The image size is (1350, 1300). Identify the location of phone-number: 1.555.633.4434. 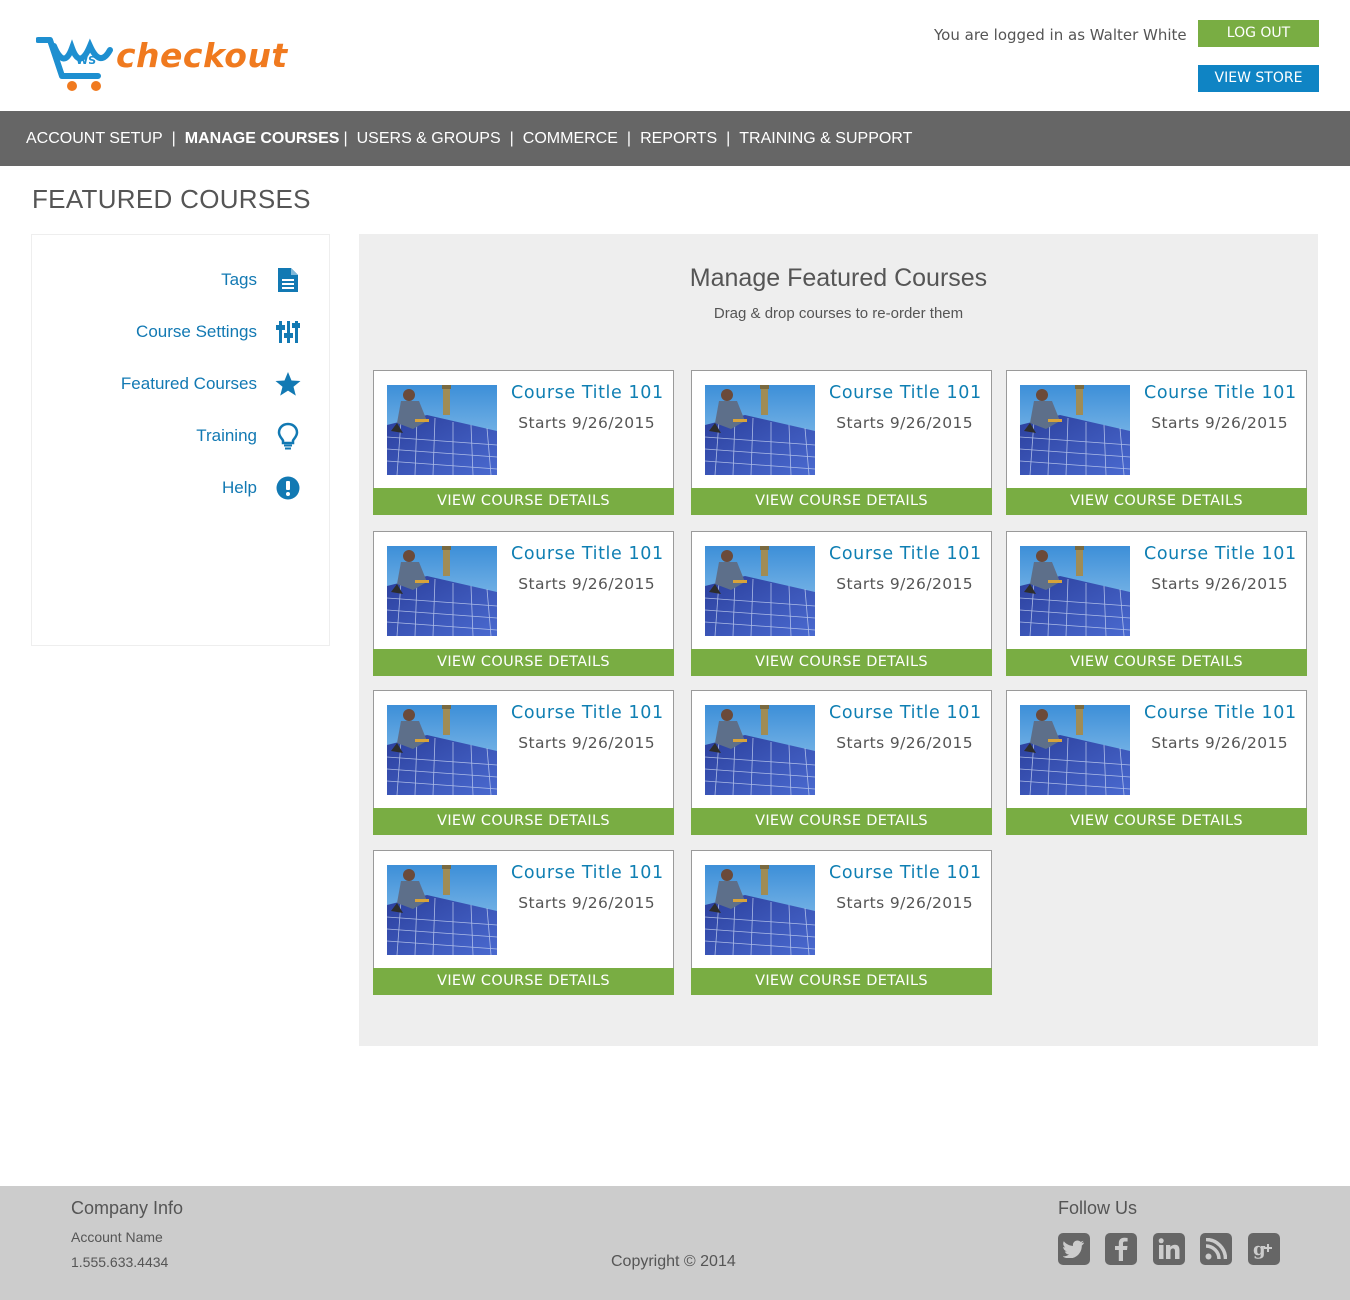
(120, 1262).